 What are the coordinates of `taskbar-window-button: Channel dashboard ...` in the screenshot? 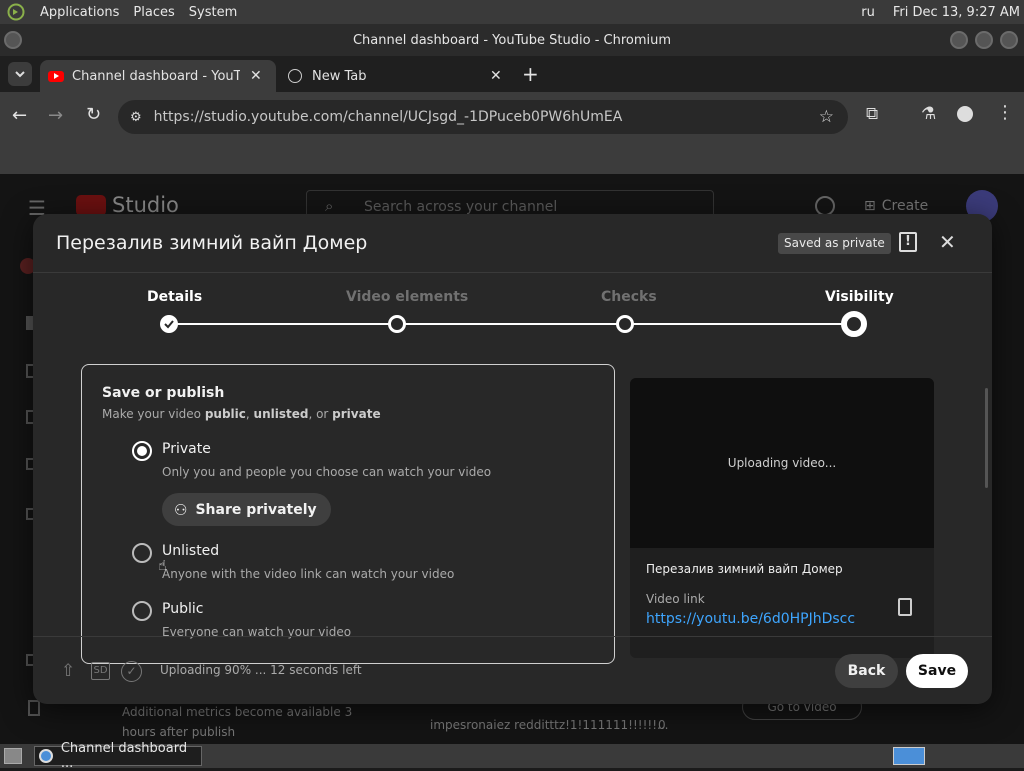 It's located at (118, 756).